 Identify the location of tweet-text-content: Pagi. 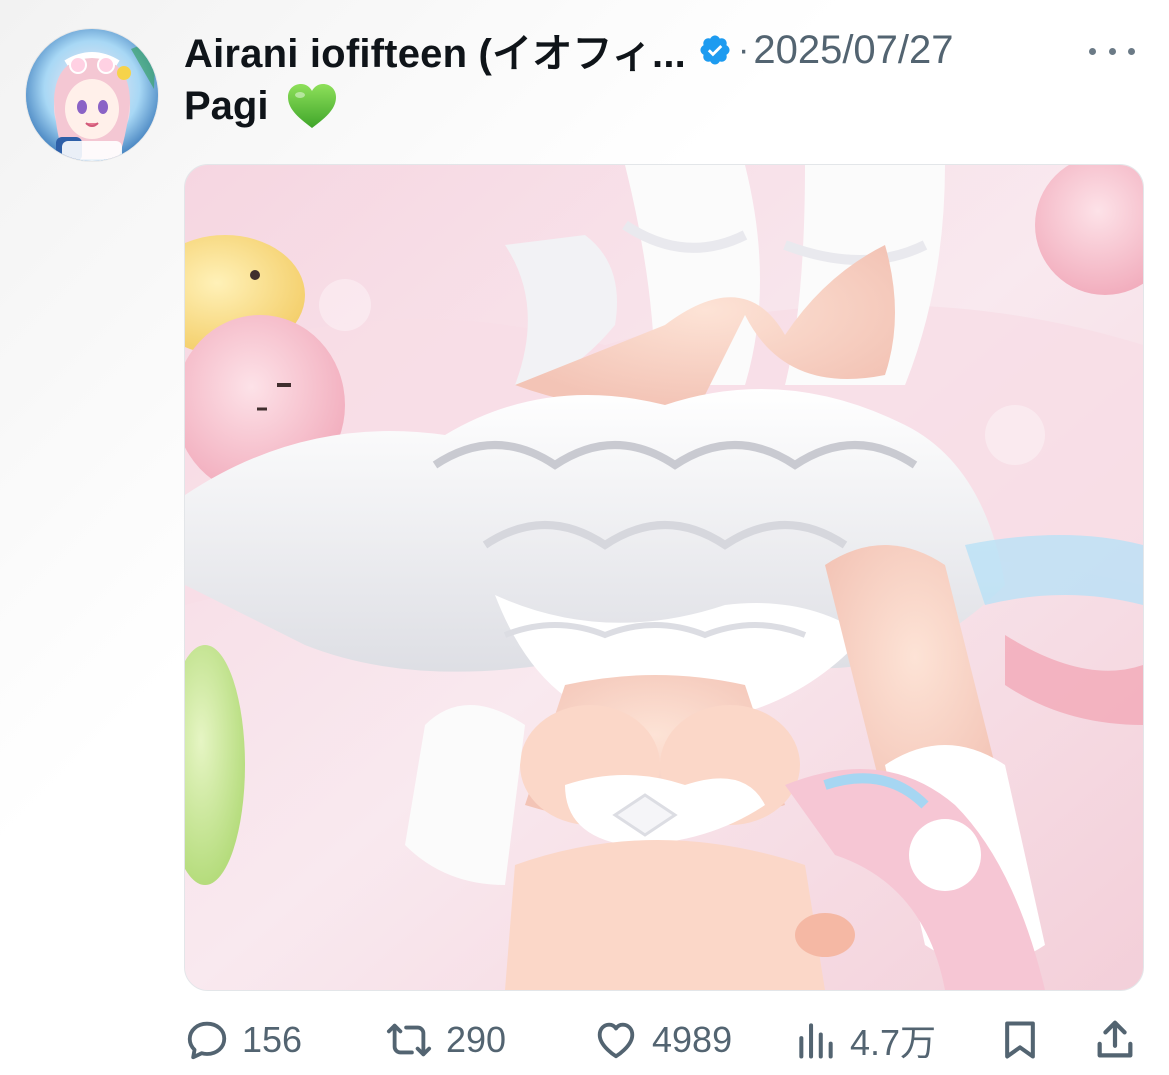
(226, 105).